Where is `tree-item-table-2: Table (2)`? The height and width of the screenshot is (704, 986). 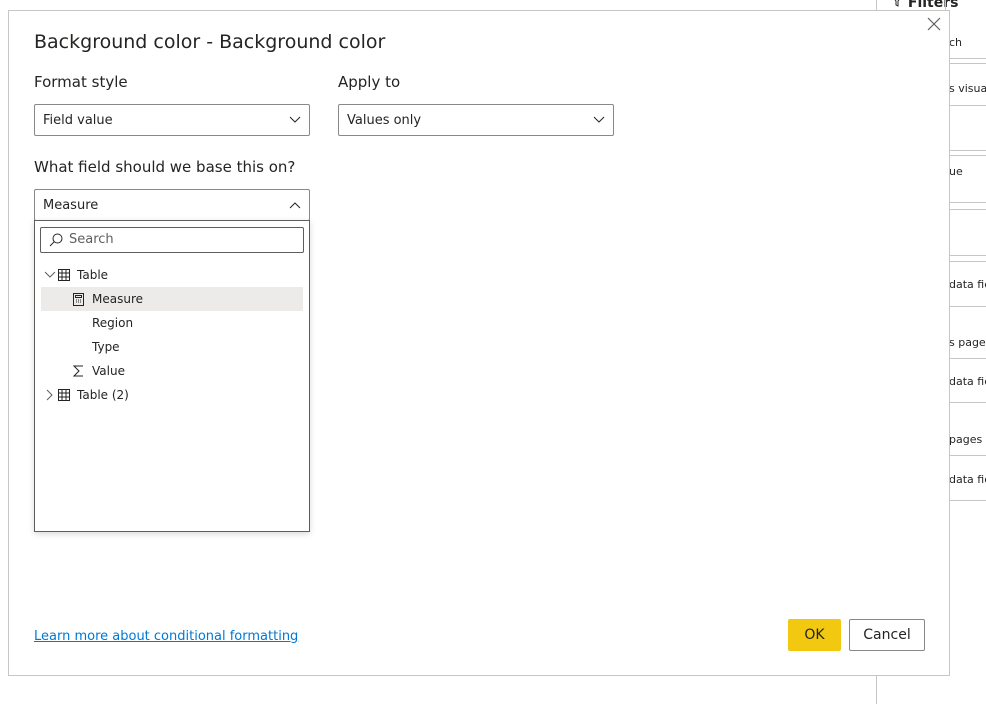
tree-item-table-2: Table (2) is located at coordinates (172, 395).